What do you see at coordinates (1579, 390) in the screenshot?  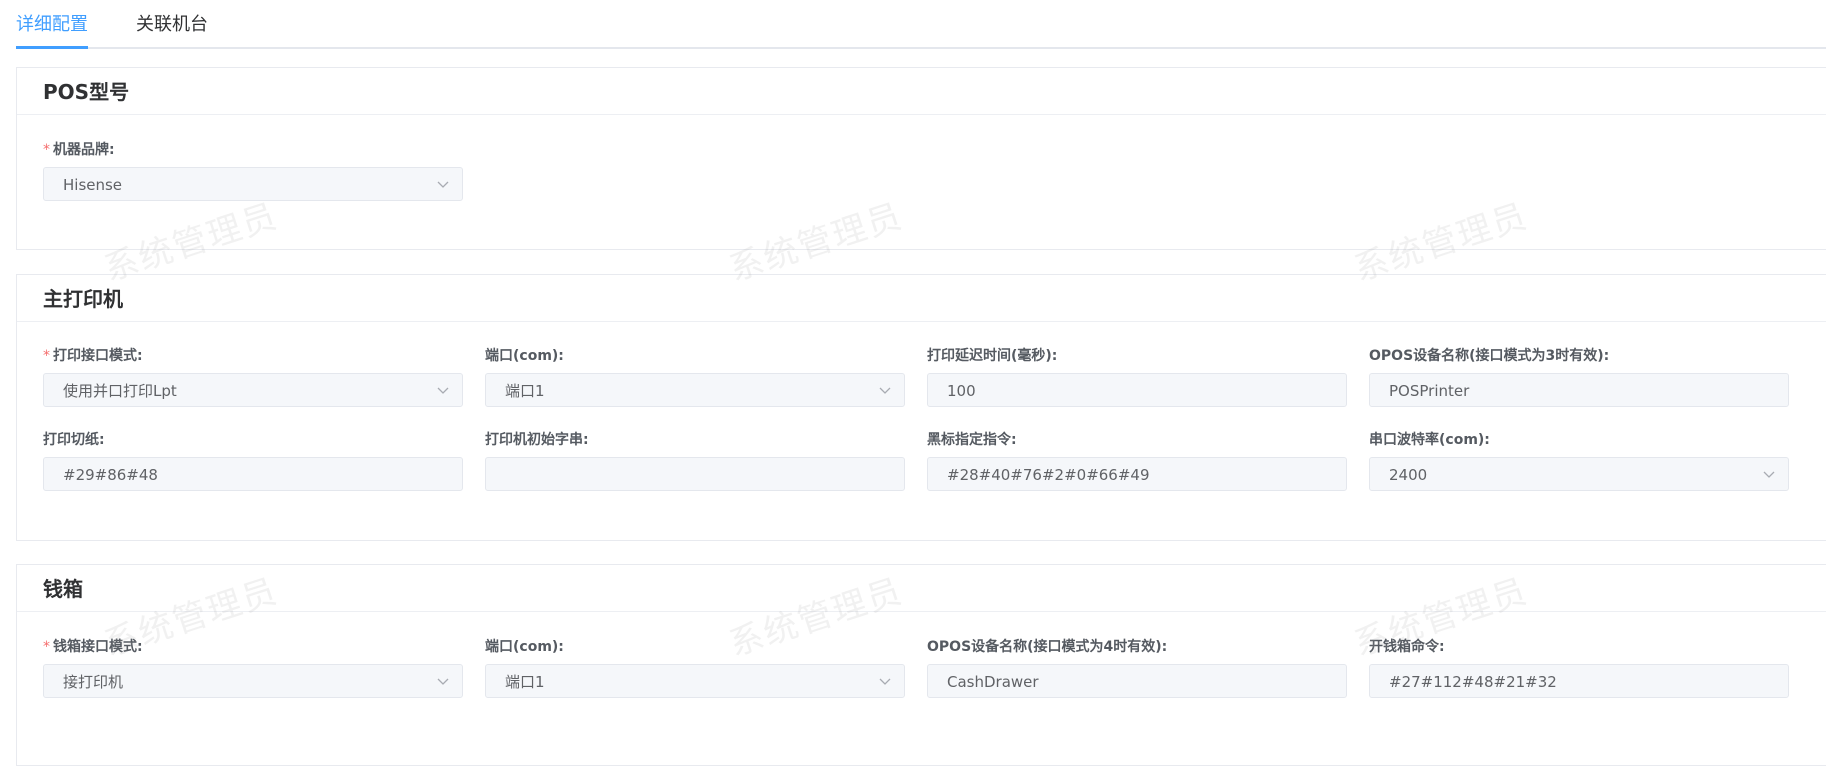 I see `printer-opos-name-input: POSPrinter` at bounding box center [1579, 390].